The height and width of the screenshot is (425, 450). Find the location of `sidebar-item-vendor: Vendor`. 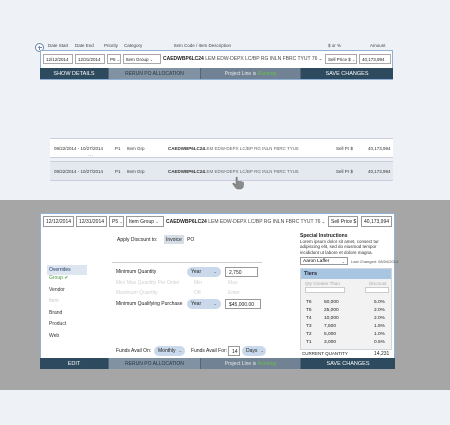

sidebar-item-vendor: Vendor is located at coordinates (67, 293).